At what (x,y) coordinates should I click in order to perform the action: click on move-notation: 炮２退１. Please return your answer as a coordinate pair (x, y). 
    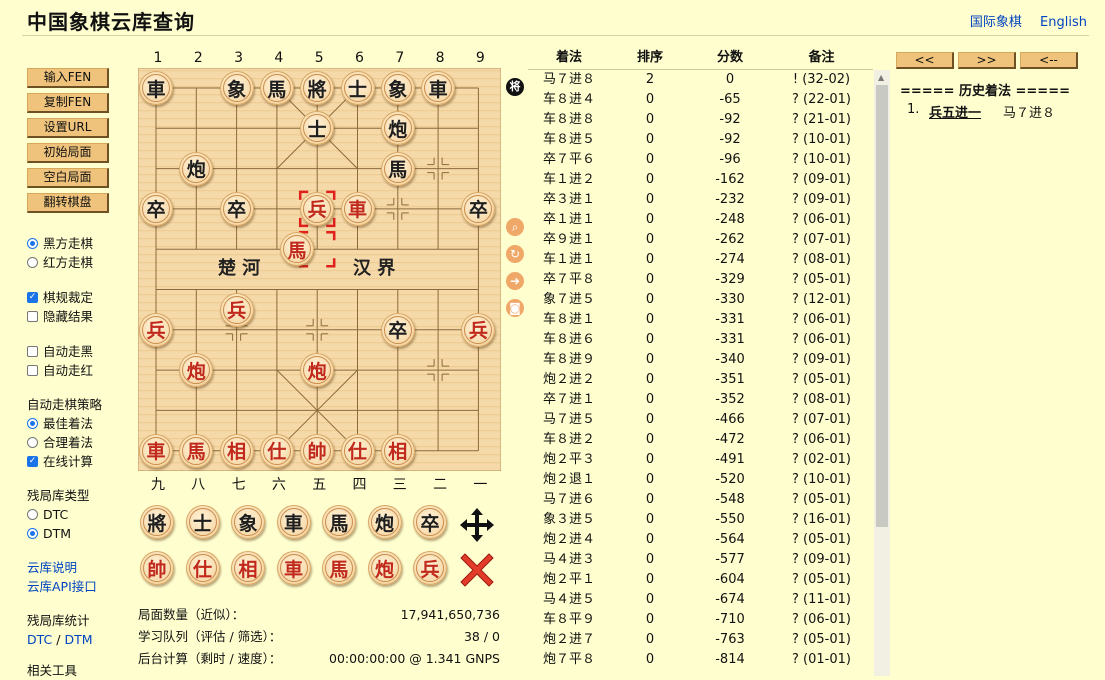
    Looking at the image, I should click on (569, 480).